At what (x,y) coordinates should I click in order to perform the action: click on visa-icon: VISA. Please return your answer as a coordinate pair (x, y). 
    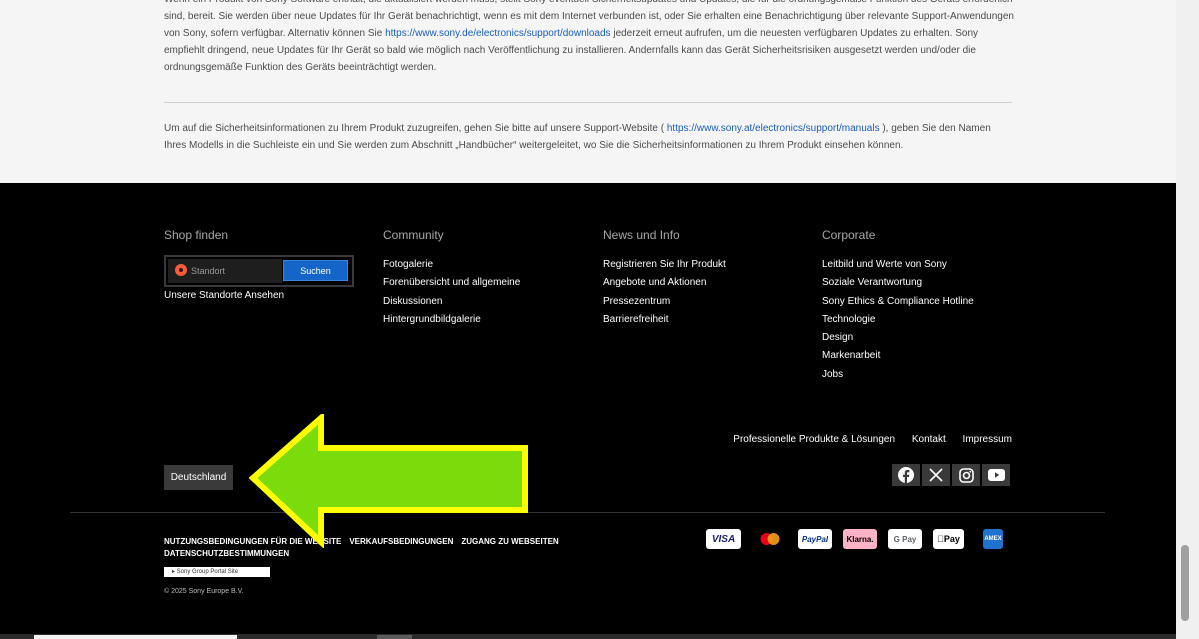
    Looking at the image, I should click on (723, 539).